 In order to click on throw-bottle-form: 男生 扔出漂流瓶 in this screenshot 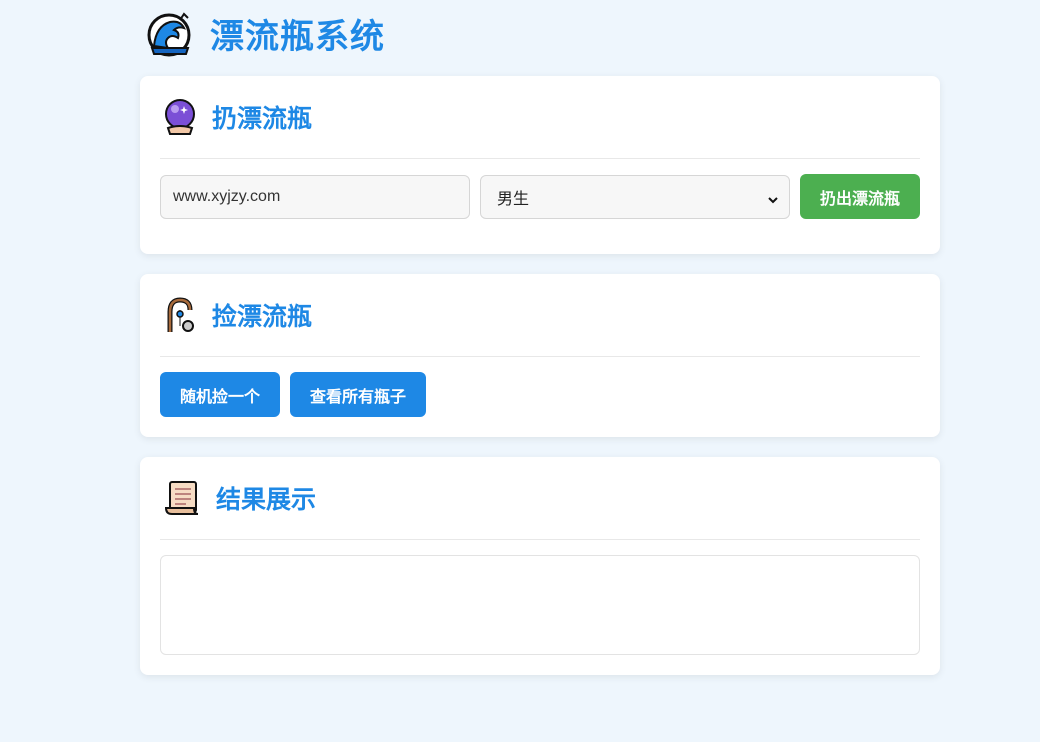, I will do `click(540, 189)`.